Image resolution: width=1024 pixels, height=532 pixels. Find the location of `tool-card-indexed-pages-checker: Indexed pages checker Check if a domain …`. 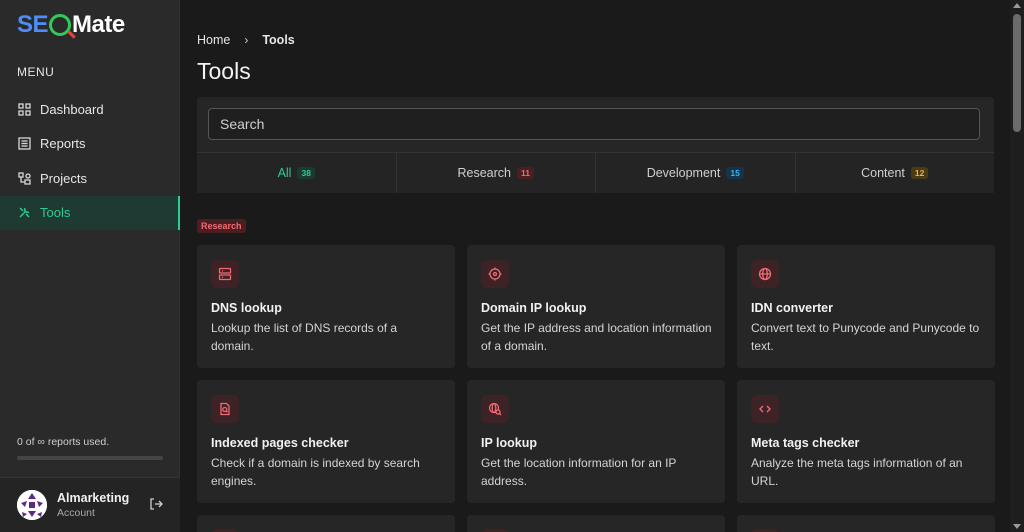

tool-card-indexed-pages-checker: Indexed pages checker Check if a domain … is located at coordinates (326, 441).